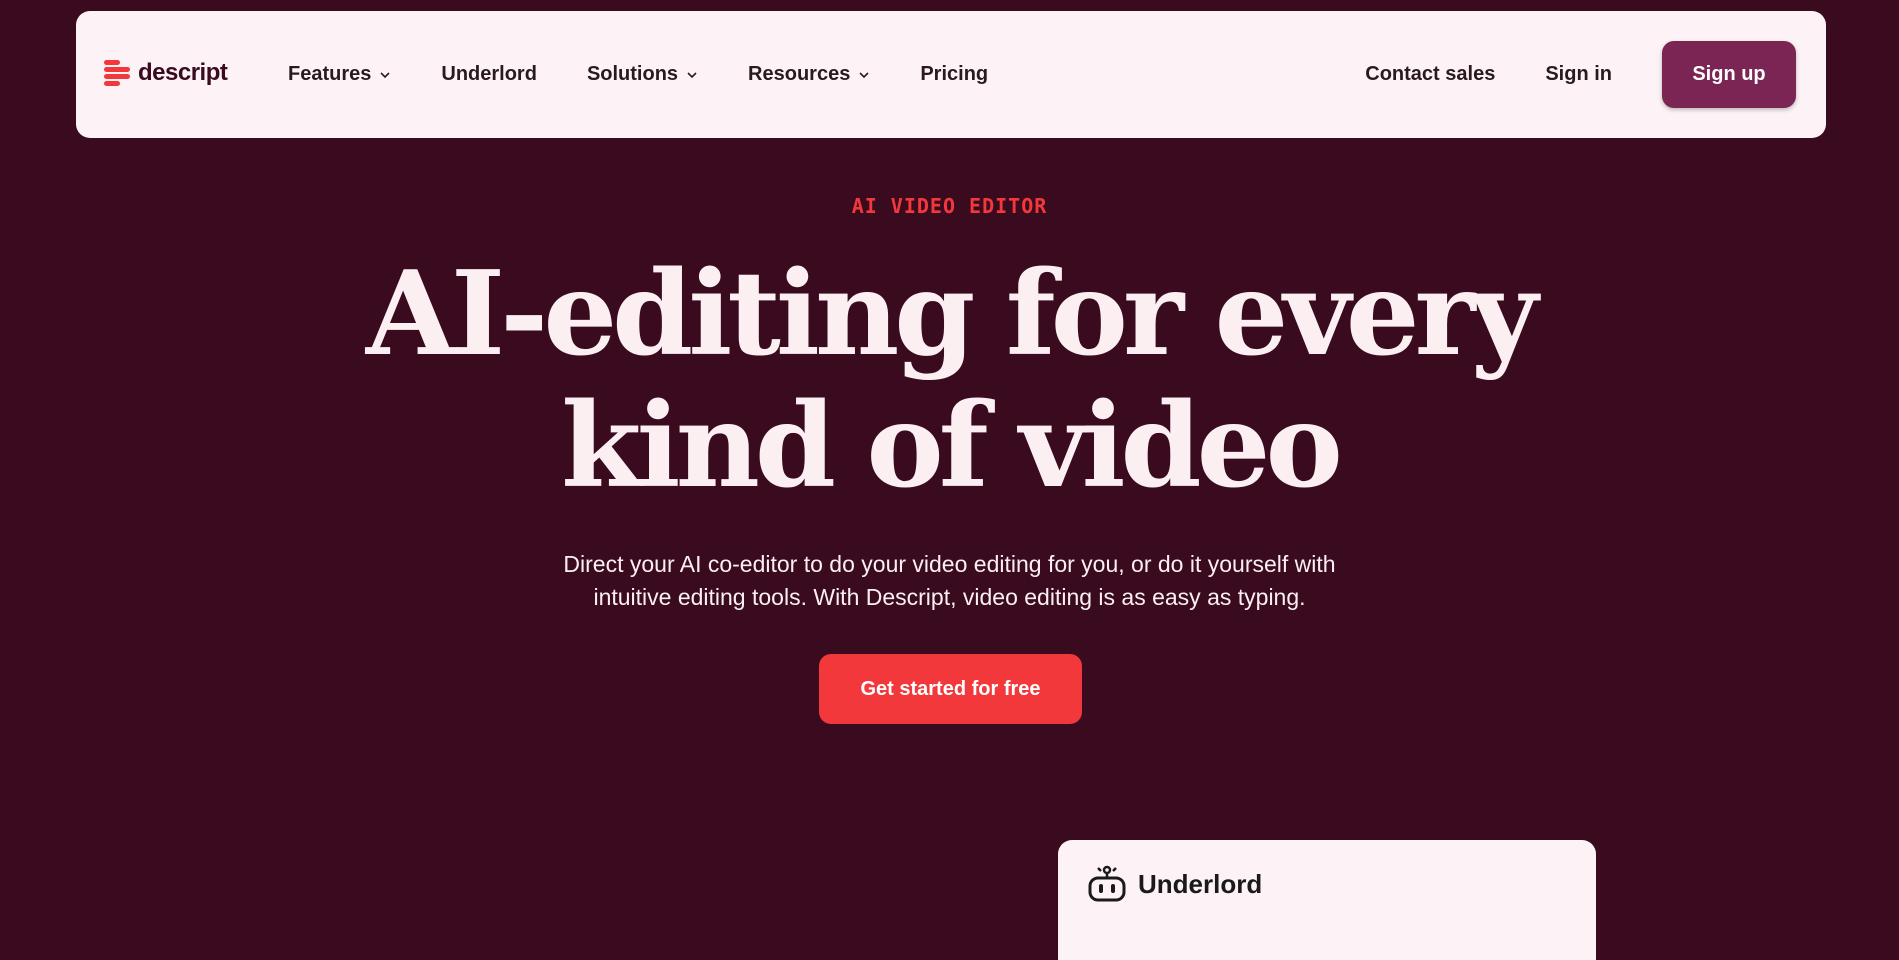  I want to click on nav-item-pricing: Pricing, so click(954, 74).